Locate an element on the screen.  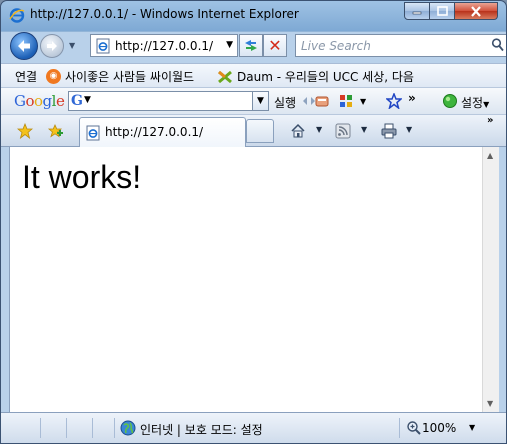
google-apps-dropdown-icon: ▼ is located at coordinates (363, 101).